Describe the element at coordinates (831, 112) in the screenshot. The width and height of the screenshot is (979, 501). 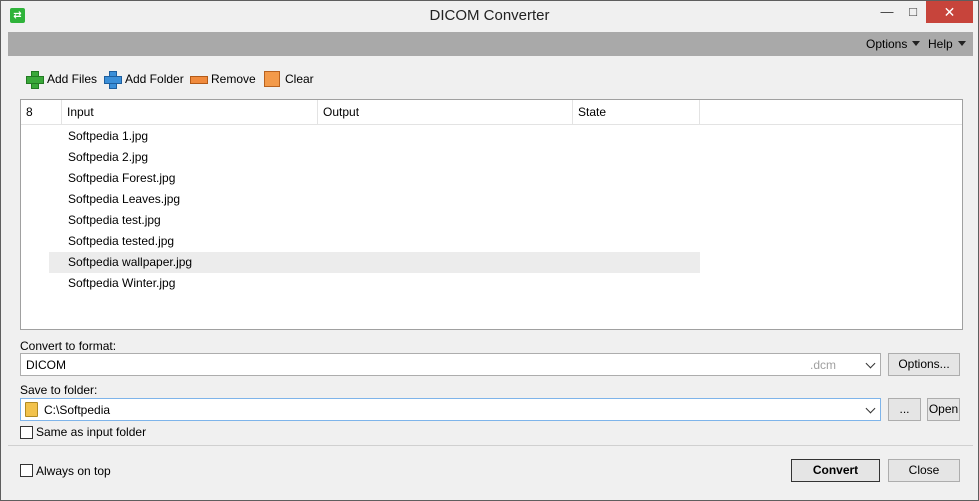
I see `empty-column-header` at that location.